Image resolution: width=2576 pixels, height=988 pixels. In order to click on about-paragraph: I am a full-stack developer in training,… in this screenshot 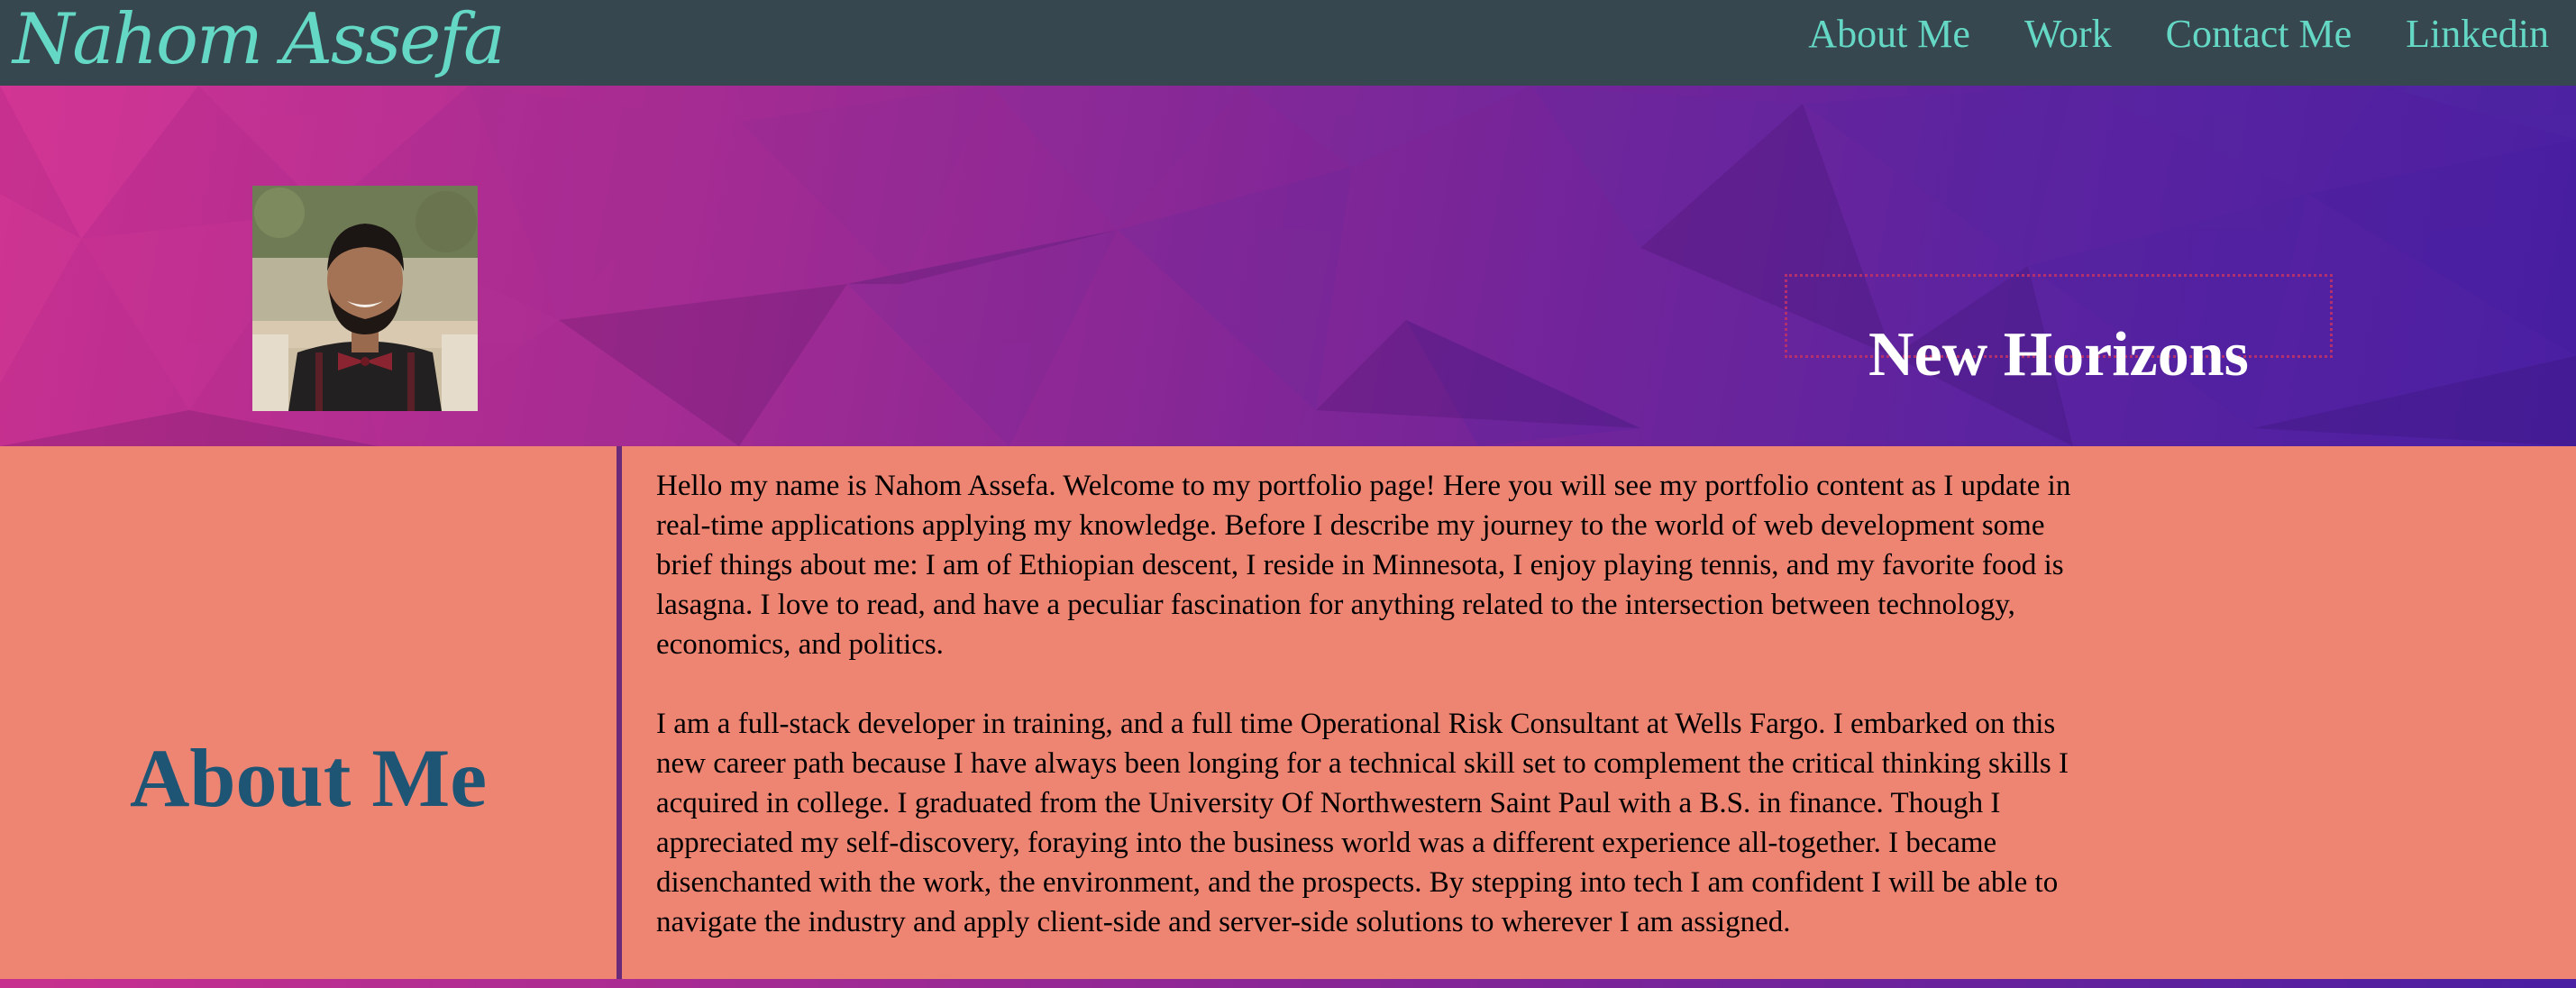, I will do `click(1362, 823)`.